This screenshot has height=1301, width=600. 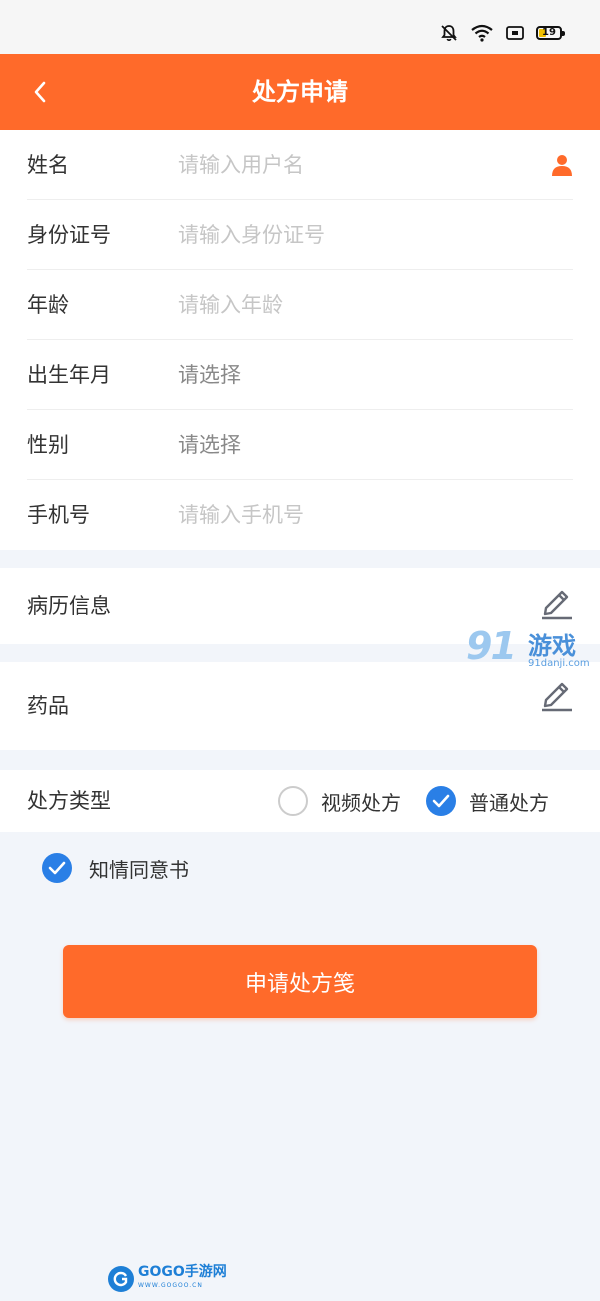 What do you see at coordinates (209, 445) in the screenshot?
I see `gender-select: 请选择` at bounding box center [209, 445].